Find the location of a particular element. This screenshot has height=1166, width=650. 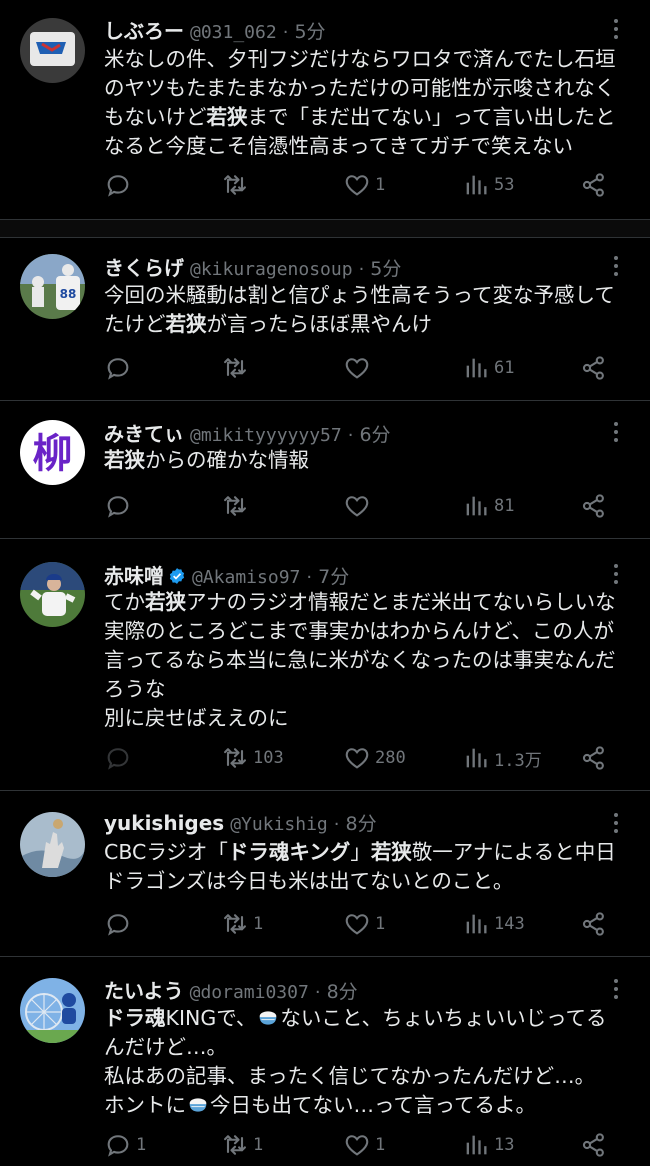

author-name: みきてぃ is located at coordinates (144, 432).